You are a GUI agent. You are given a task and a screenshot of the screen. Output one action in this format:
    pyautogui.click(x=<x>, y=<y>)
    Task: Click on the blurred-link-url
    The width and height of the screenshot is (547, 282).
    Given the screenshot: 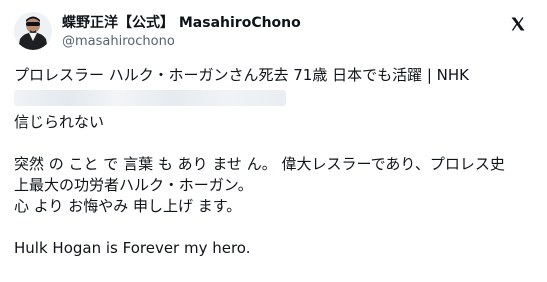 What is the action you would take?
    pyautogui.click(x=150, y=98)
    